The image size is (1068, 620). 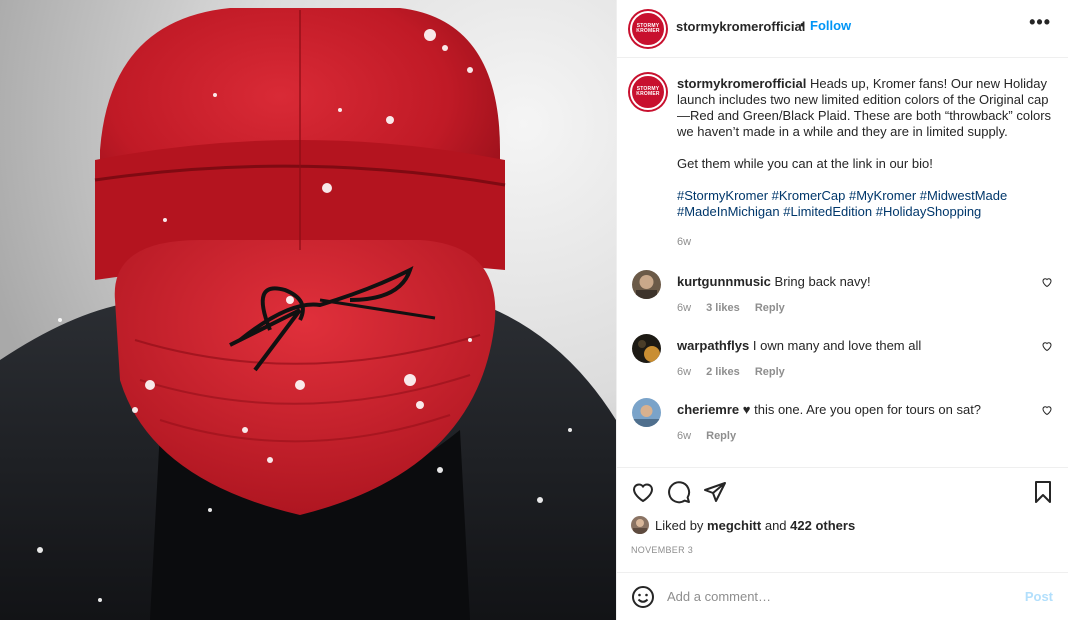 What do you see at coordinates (929, 211) in the screenshot?
I see `hashtag-link: #HolidayShopping` at bounding box center [929, 211].